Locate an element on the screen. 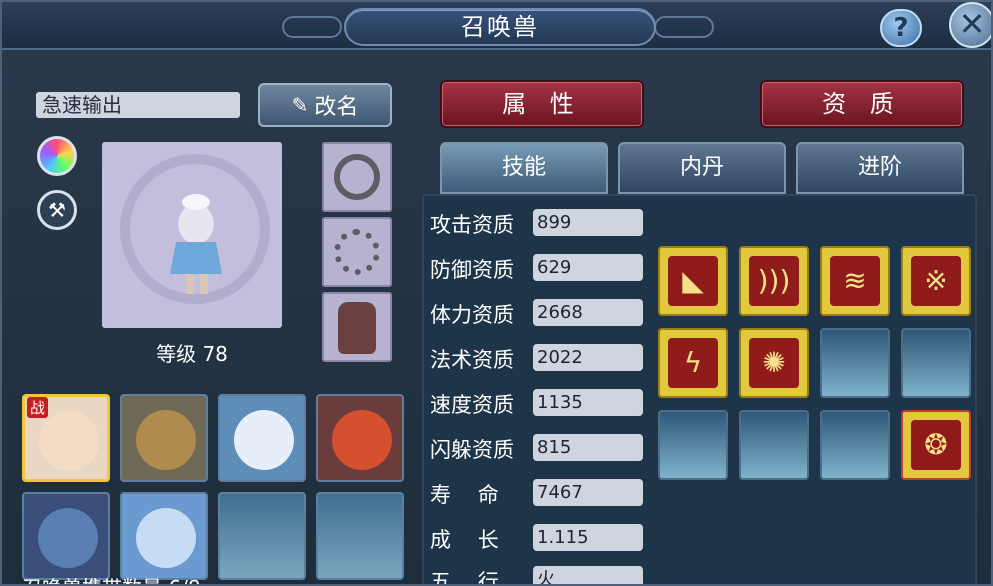 This screenshot has height=586, width=993. equip-slot-armor is located at coordinates (357, 327).